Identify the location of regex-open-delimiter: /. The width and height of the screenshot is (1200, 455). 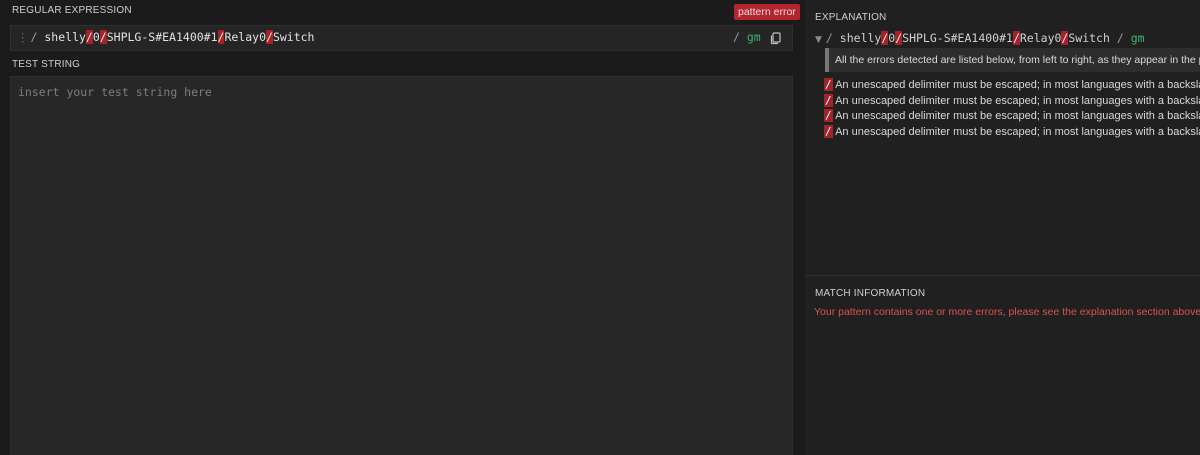
(34, 37).